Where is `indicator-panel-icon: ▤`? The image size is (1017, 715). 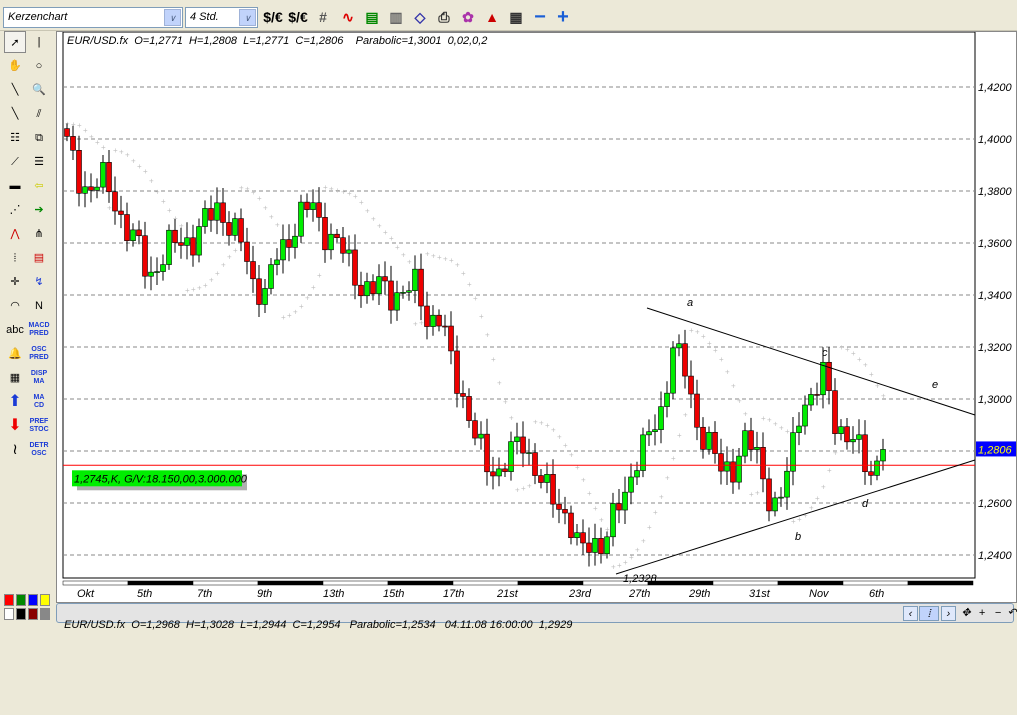 indicator-panel-icon: ▤ is located at coordinates (372, 17).